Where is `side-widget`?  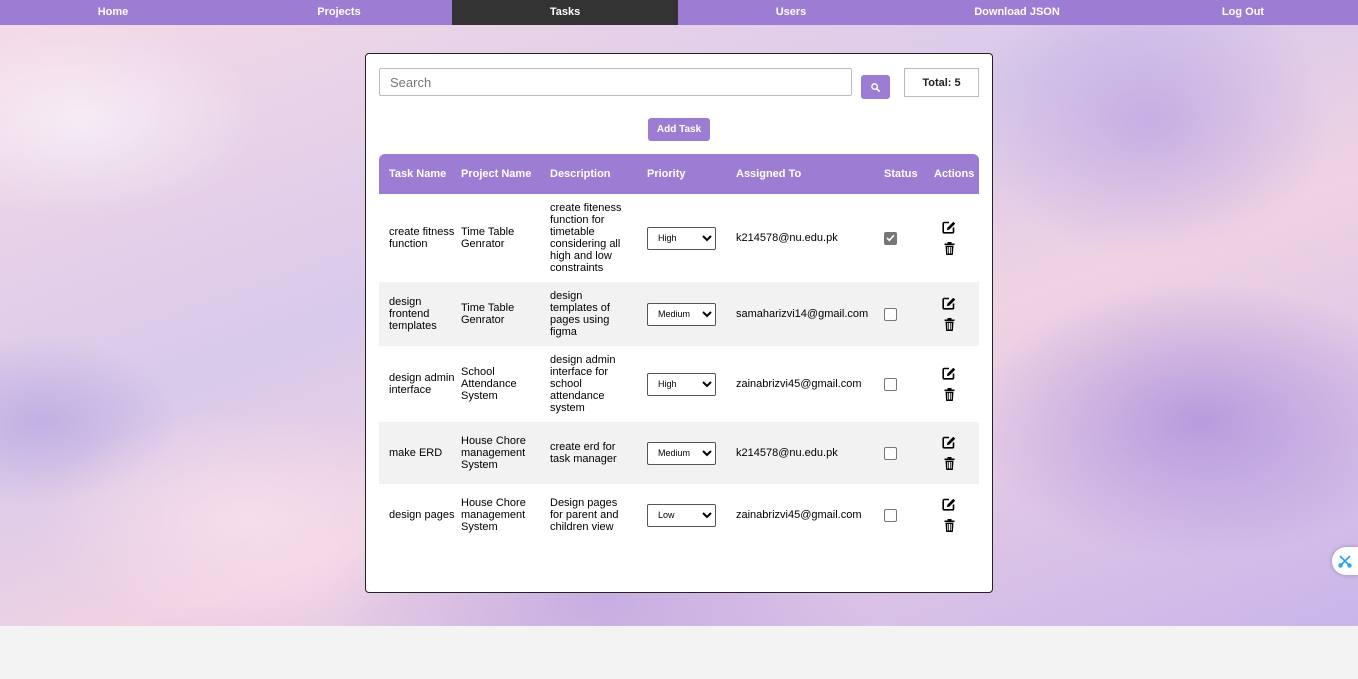
side-widget is located at coordinates (1345, 561).